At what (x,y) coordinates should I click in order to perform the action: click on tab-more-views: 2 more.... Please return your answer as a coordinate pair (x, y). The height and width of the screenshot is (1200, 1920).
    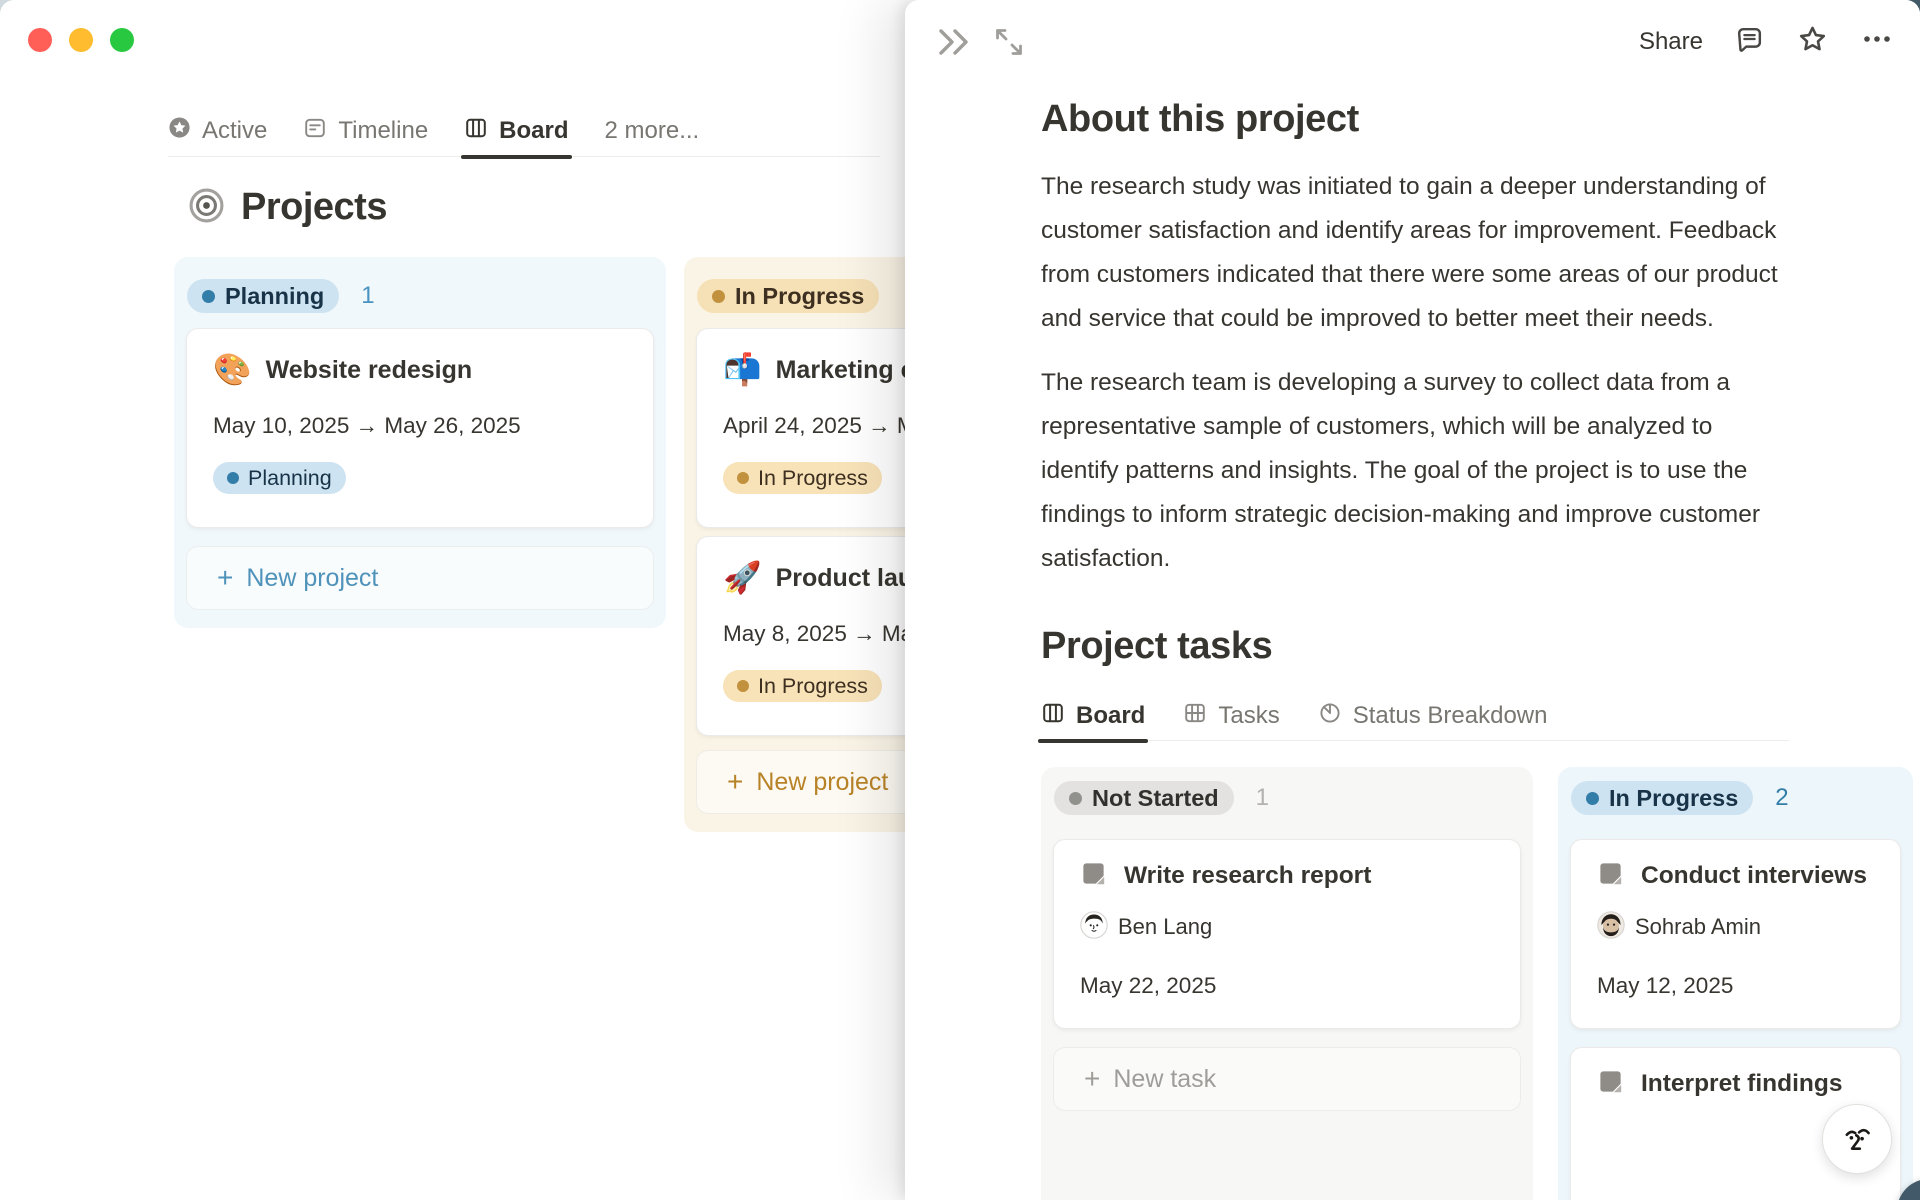
    Looking at the image, I should click on (652, 131).